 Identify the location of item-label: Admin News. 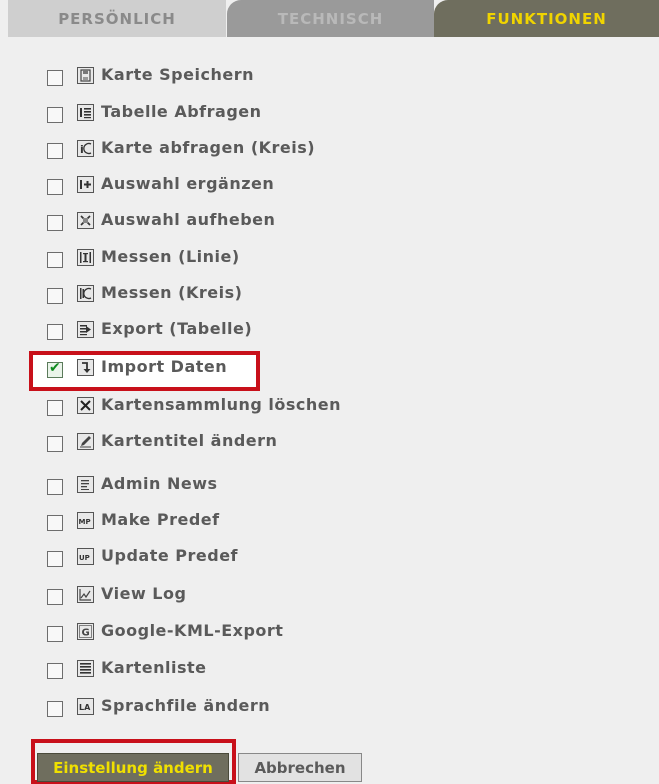
(159, 483).